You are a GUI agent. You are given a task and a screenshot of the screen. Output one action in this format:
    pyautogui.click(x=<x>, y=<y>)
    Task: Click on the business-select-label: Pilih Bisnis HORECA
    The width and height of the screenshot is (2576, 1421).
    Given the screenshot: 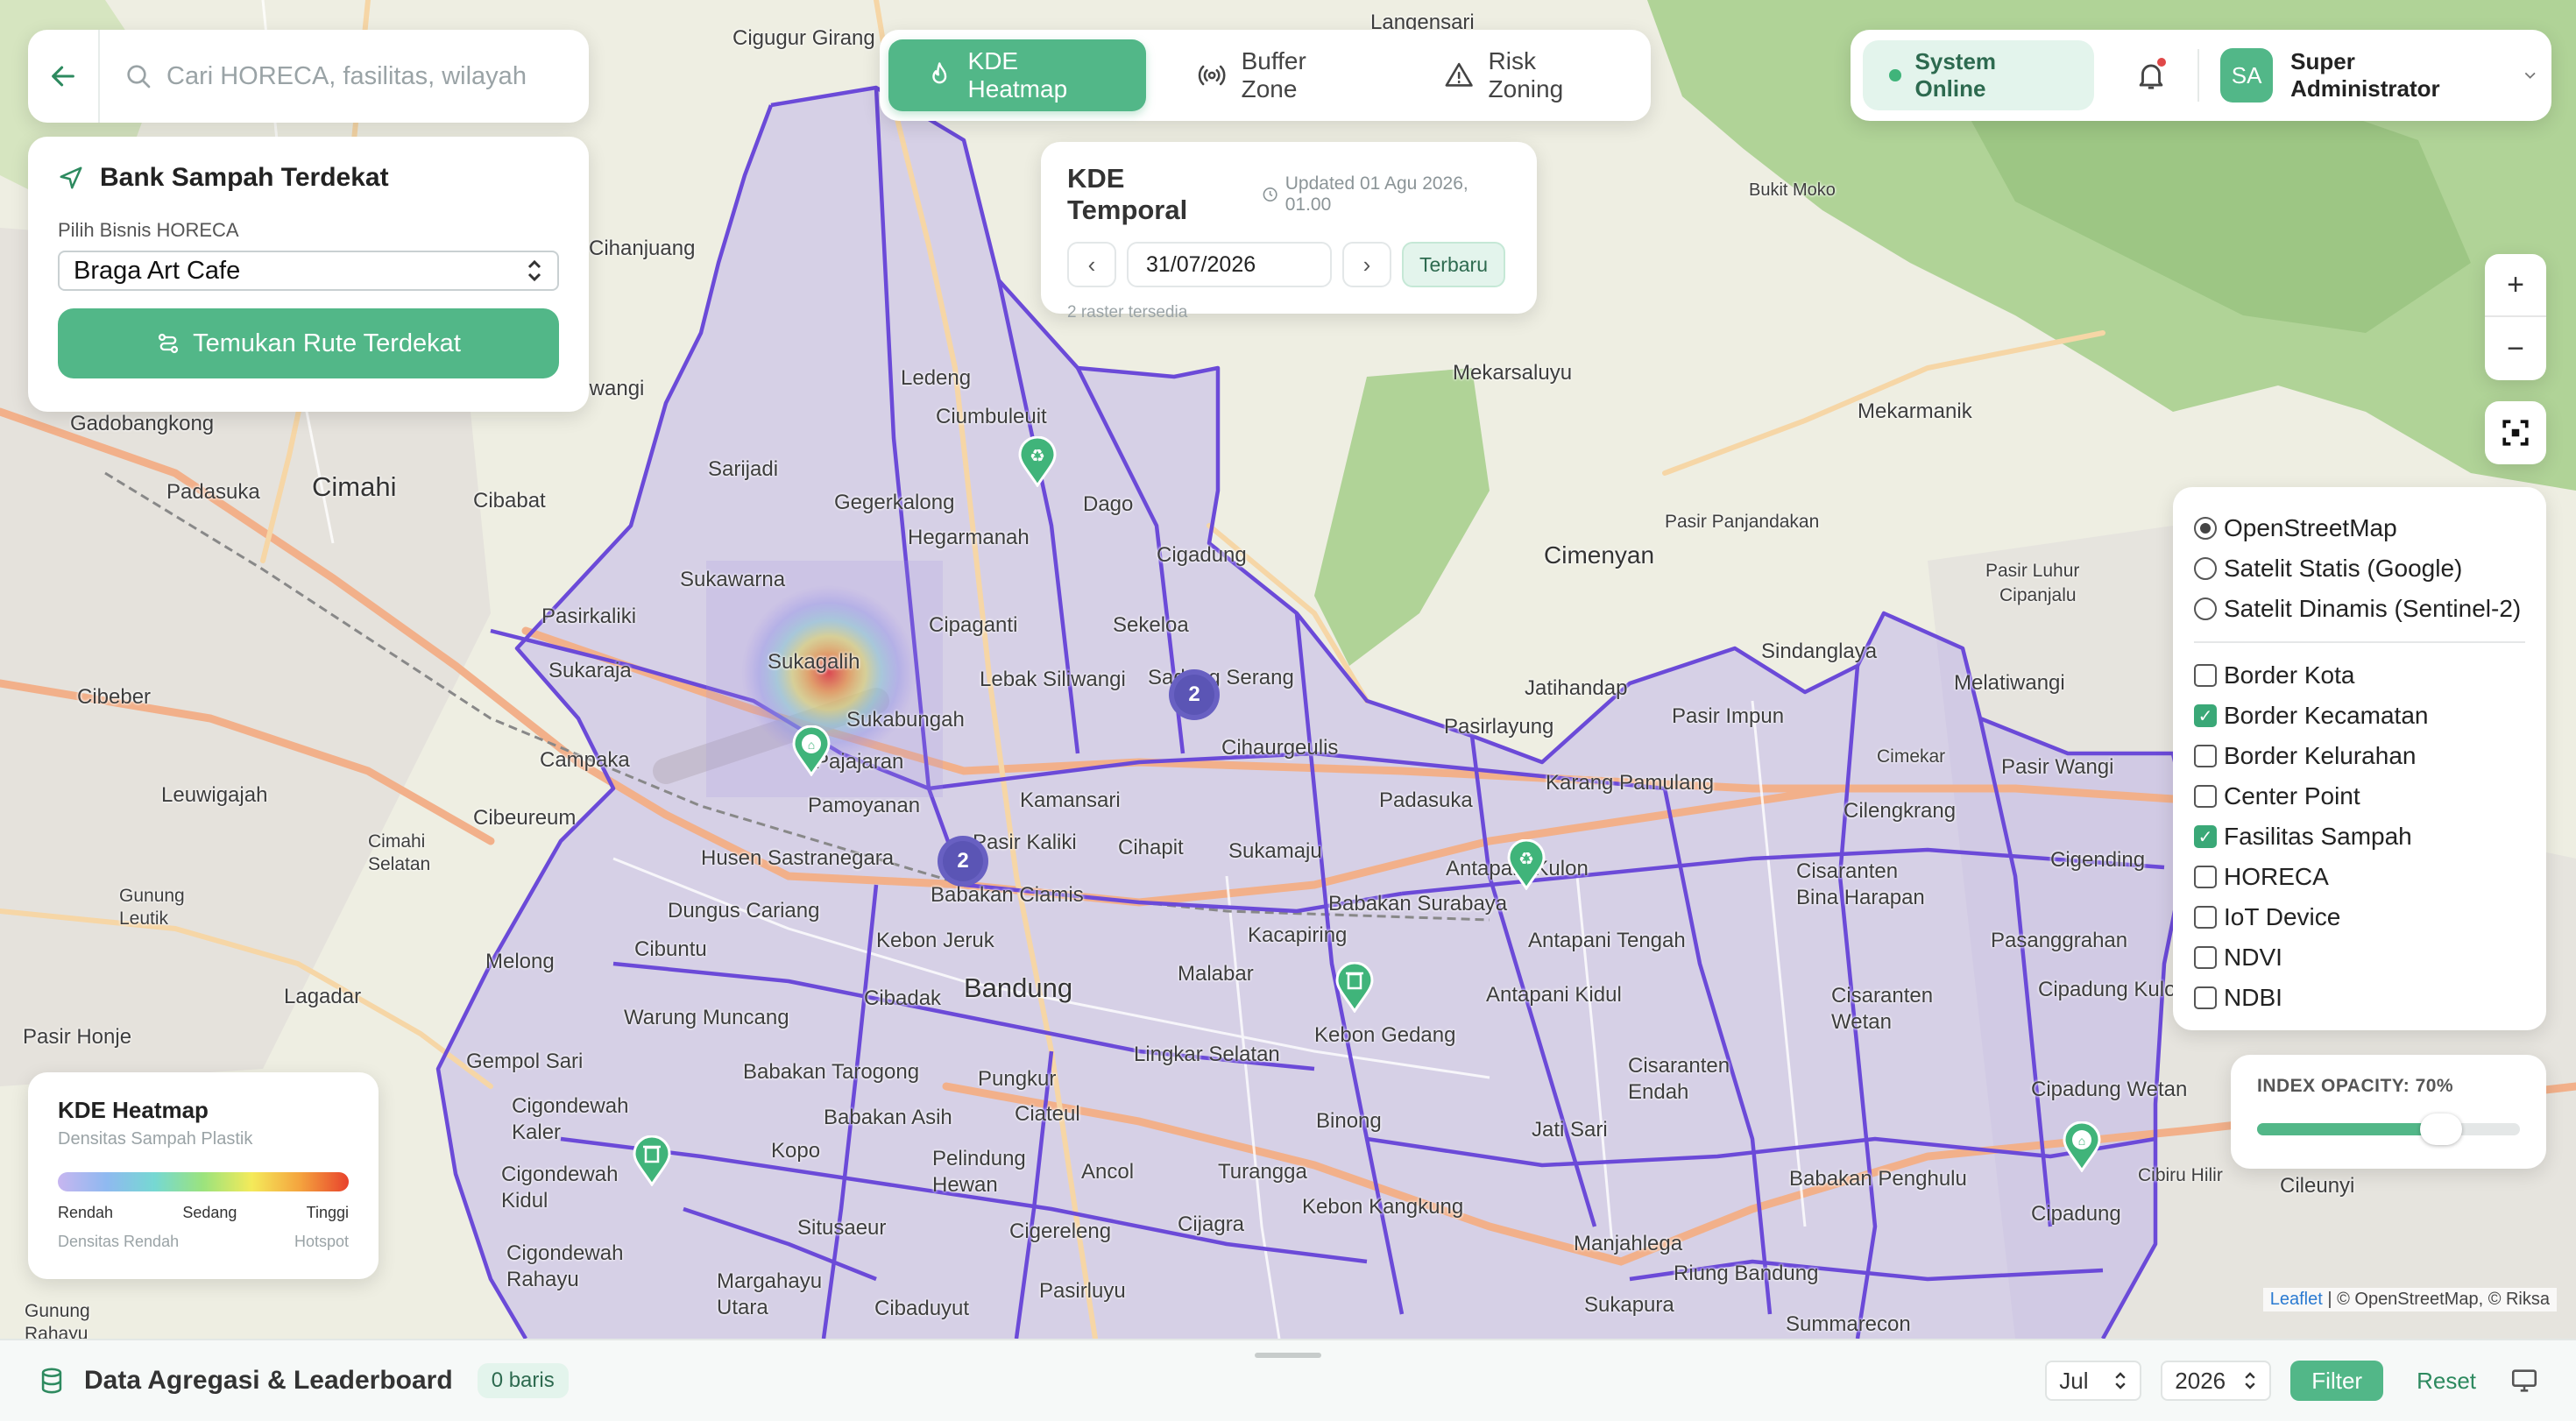 What is the action you would take?
    pyautogui.click(x=148, y=230)
    